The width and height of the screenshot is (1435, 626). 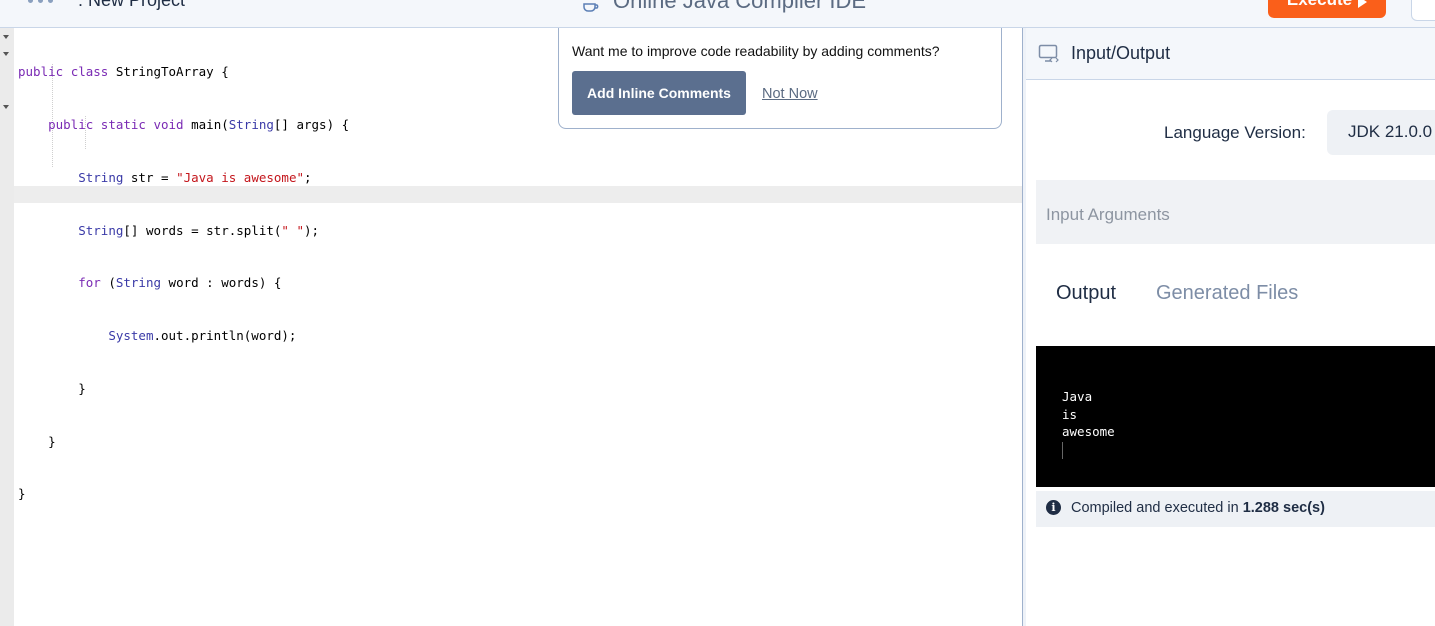 What do you see at coordinates (40, 1) in the screenshot?
I see `menu-dots-icon` at bounding box center [40, 1].